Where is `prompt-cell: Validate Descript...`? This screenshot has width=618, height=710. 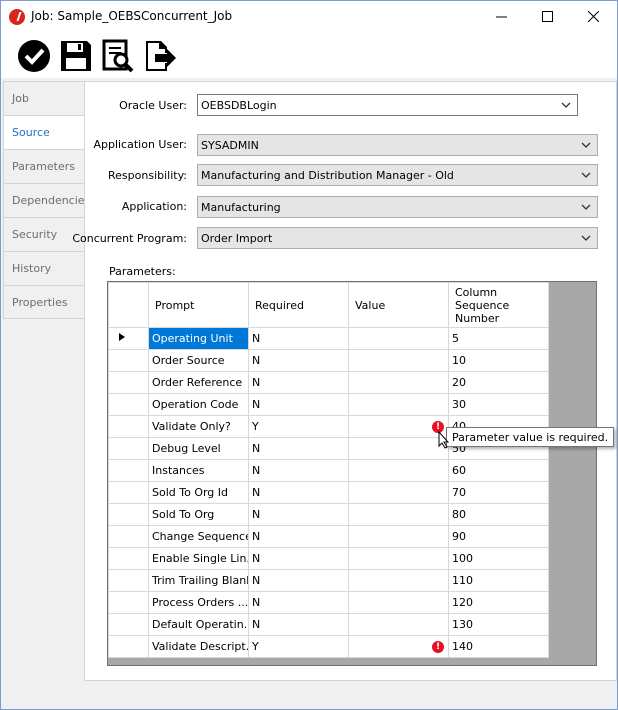
prompt-cell: Validate Descript... is located at coordinates (198, 646).